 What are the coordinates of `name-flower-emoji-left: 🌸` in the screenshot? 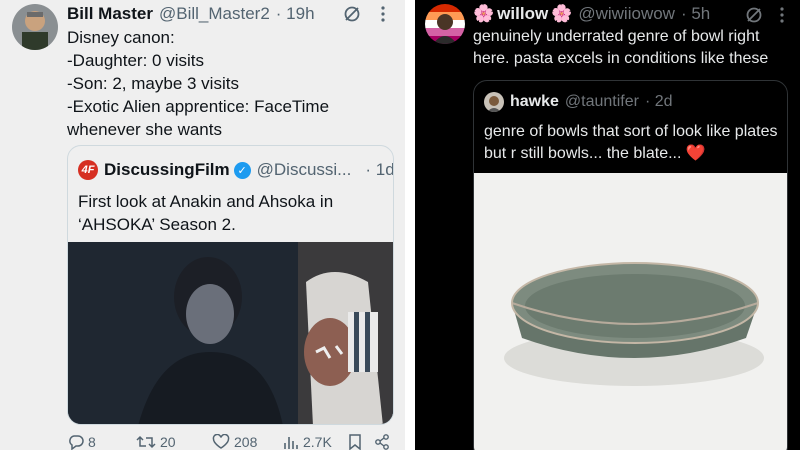 It's located at (484, 13).